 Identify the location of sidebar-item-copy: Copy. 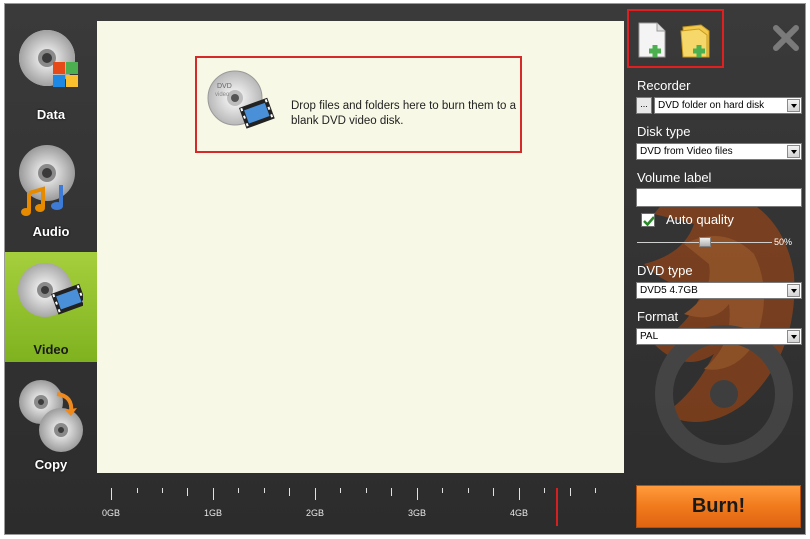
(51, 425).